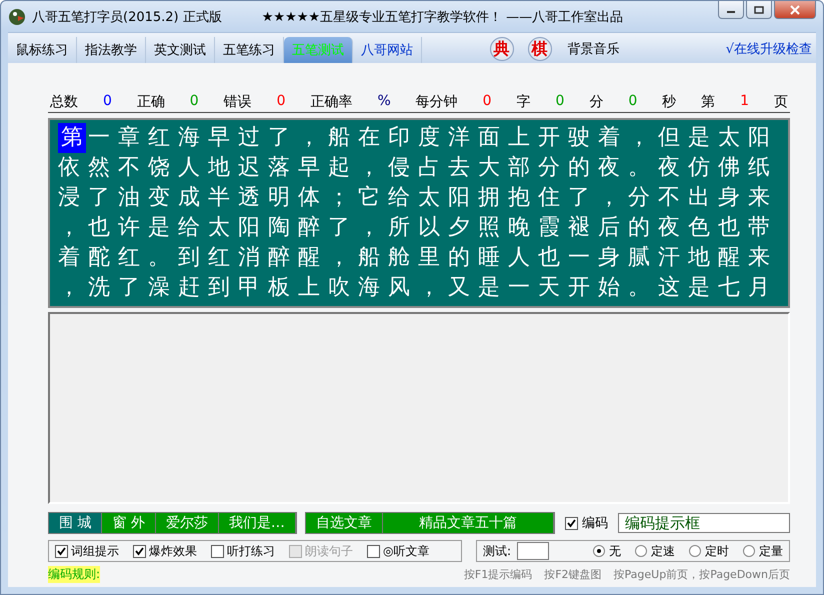 This screenshot has width=824, height=595. Describe the element at coordinates (745, 102) in the screenshot. I see `stat-value: 1` at that location.